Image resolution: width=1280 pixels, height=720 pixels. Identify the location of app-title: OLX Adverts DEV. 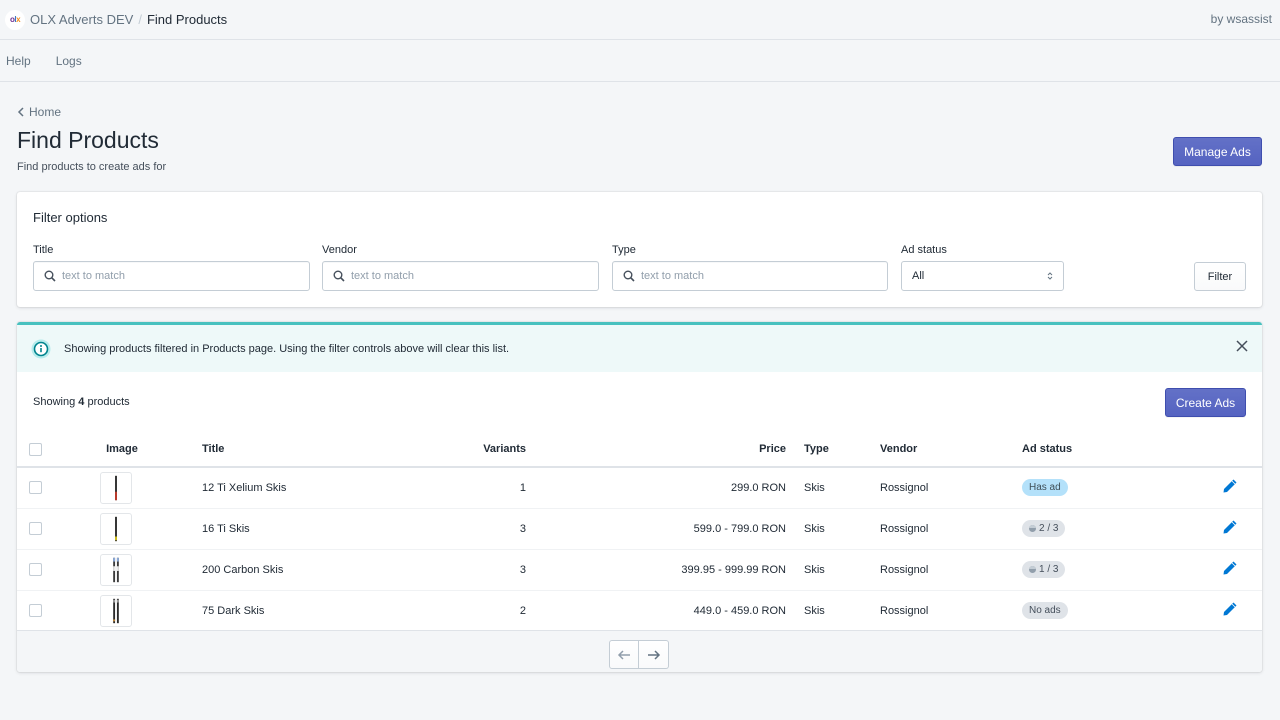
(81, 19).